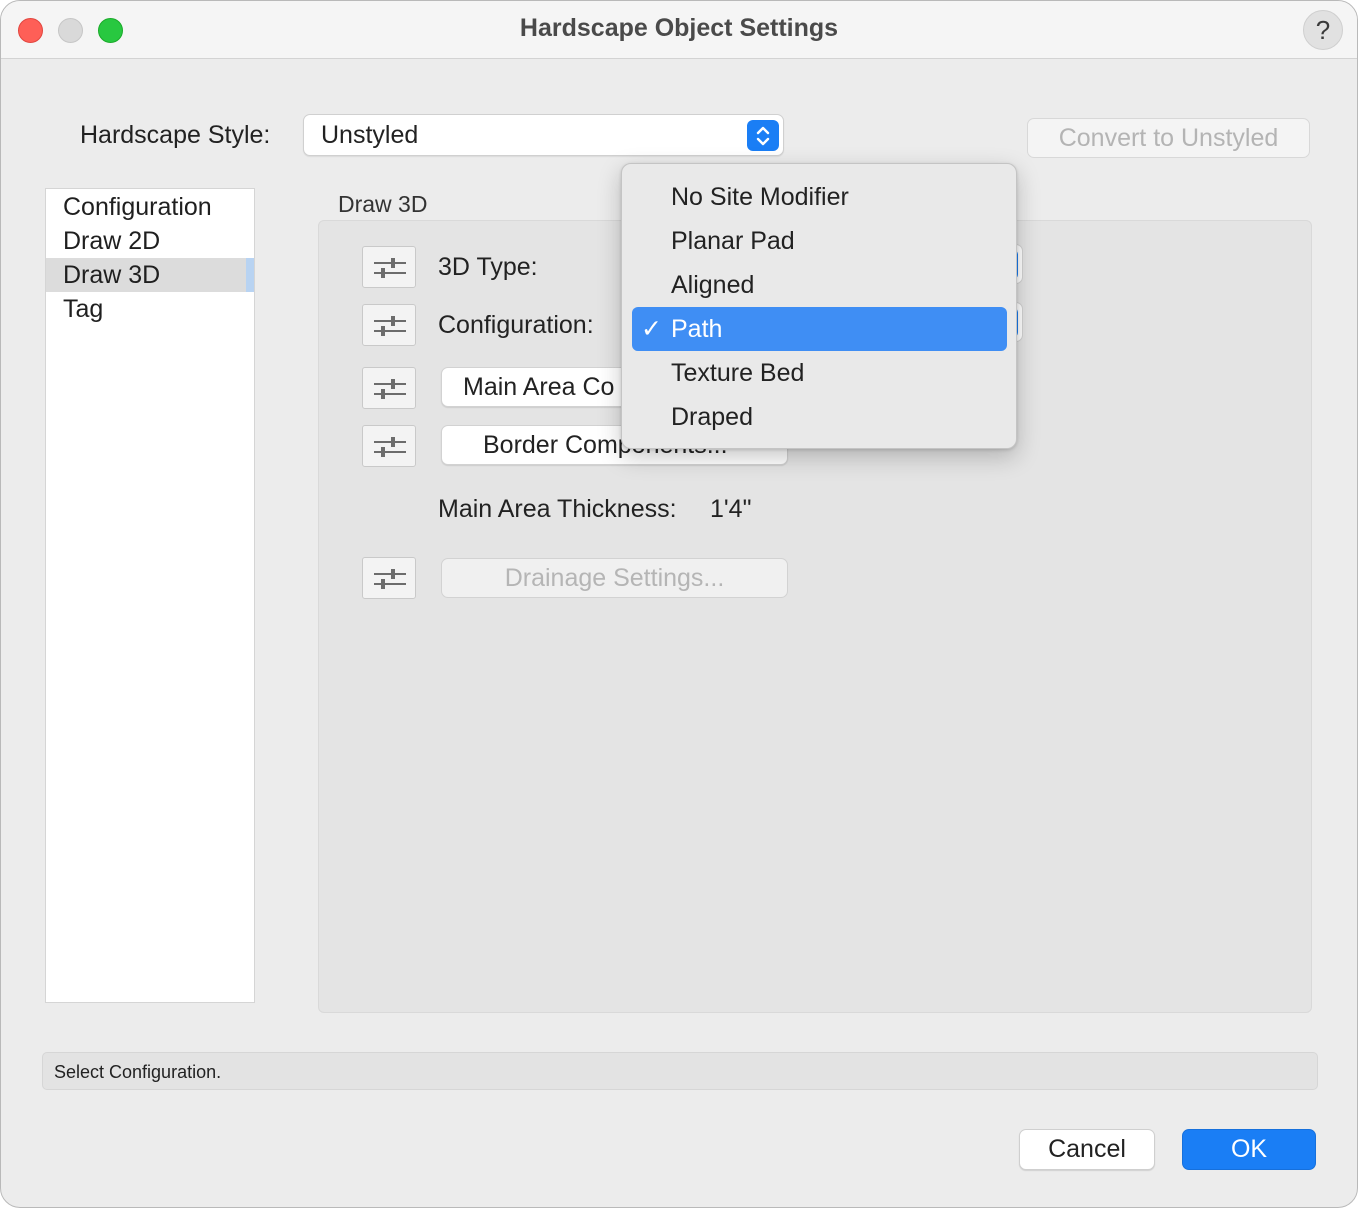 Image resolution: width=1358 pixels, height=1208 pixels. I want to click on sidebar-item-draw-3d: Draw 3D, so click(150, 275).